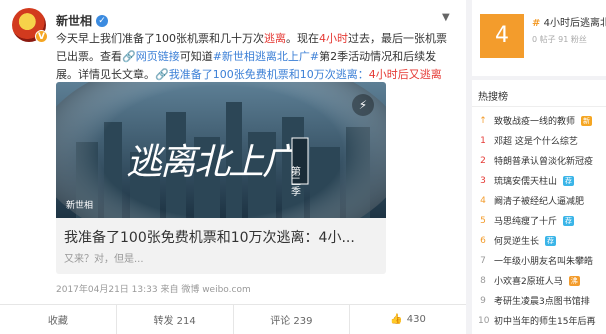 The width and height of the screenshot is (606, 334). I want to click on hot-search-label: 马思纯瘦了十斤, so click(526, 222).